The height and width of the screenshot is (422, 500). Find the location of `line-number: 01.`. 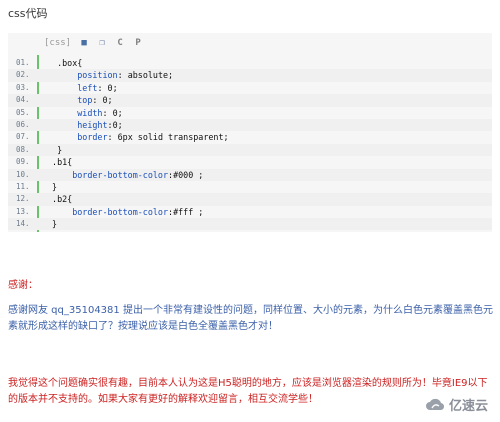

line-number: 01. is located at coordinates (23, 62).